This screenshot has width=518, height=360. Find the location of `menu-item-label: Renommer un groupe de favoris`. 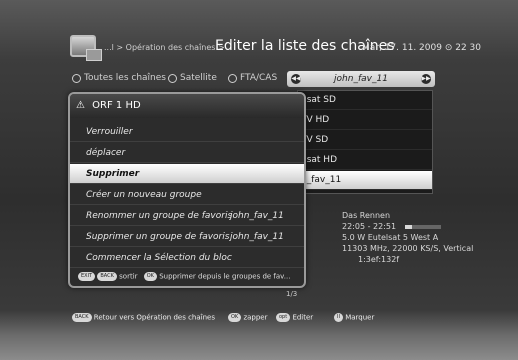

menu-item-label: Renommer un groupe de favoris is located at coordinates (159, 216).